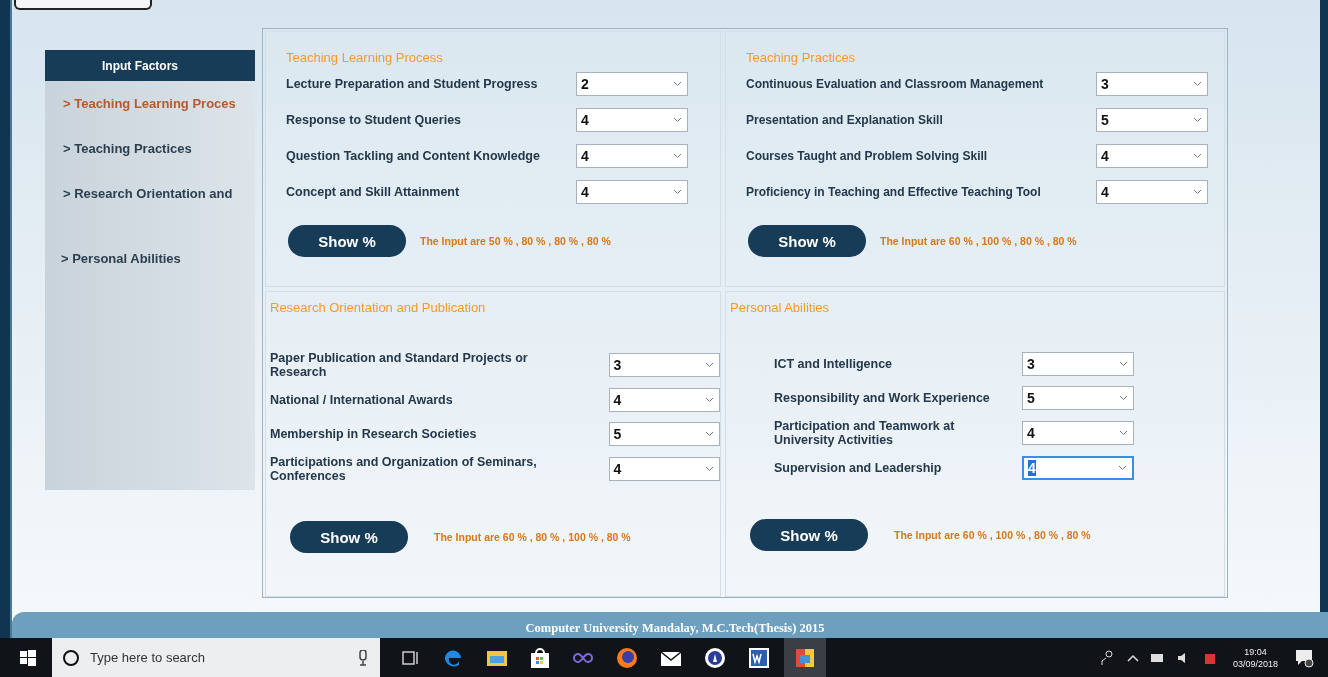 The image size is (1328, 677). I want to click on field-label: National / International Awards, so click(362, 400).